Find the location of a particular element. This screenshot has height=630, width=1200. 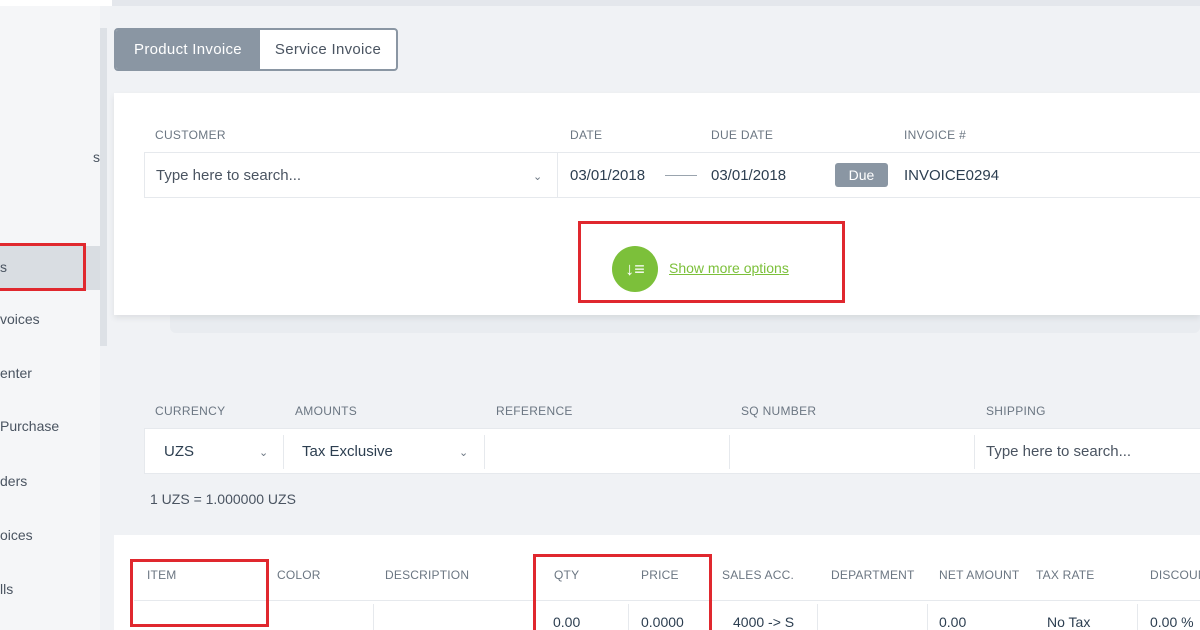

column-header-net-amount: NET AMOUNT is located at coordinates (979, 575).